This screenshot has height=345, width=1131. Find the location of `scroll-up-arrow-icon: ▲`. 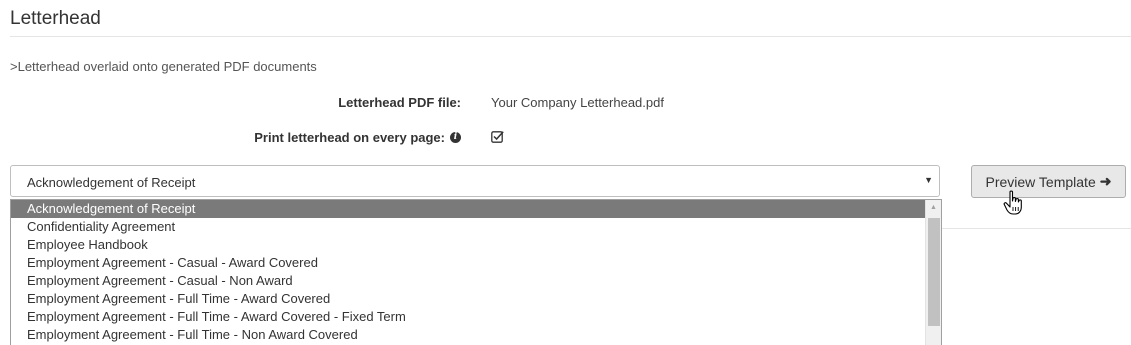

scroll-up-arrow-icon: ▲ is located at coordinates (933, 208).